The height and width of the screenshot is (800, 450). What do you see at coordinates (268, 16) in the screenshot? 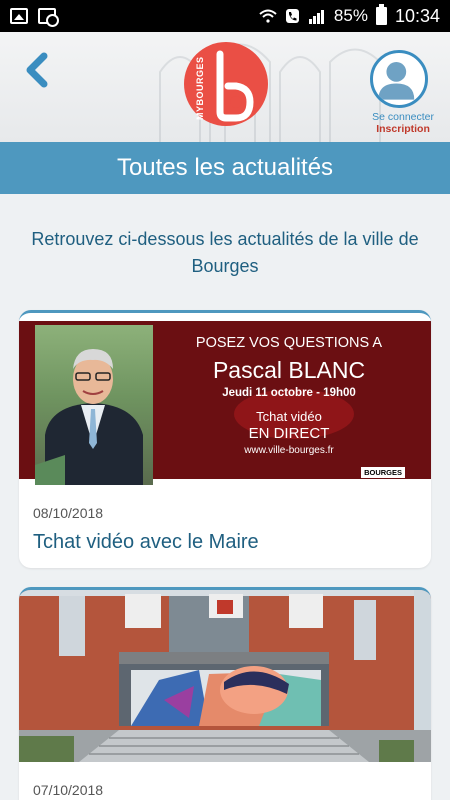
I see `wifi-icon` at bounding box center [268, 16].